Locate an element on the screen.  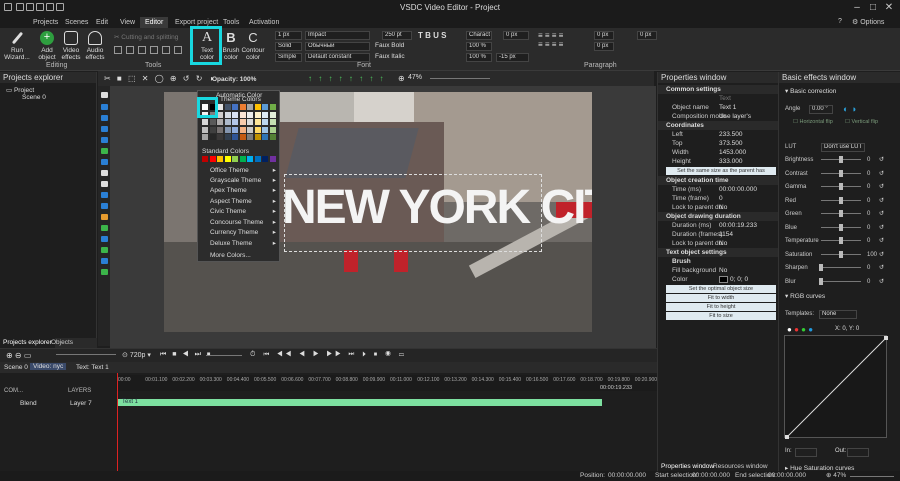
menu-view: View is located at coordinates (127, 22).